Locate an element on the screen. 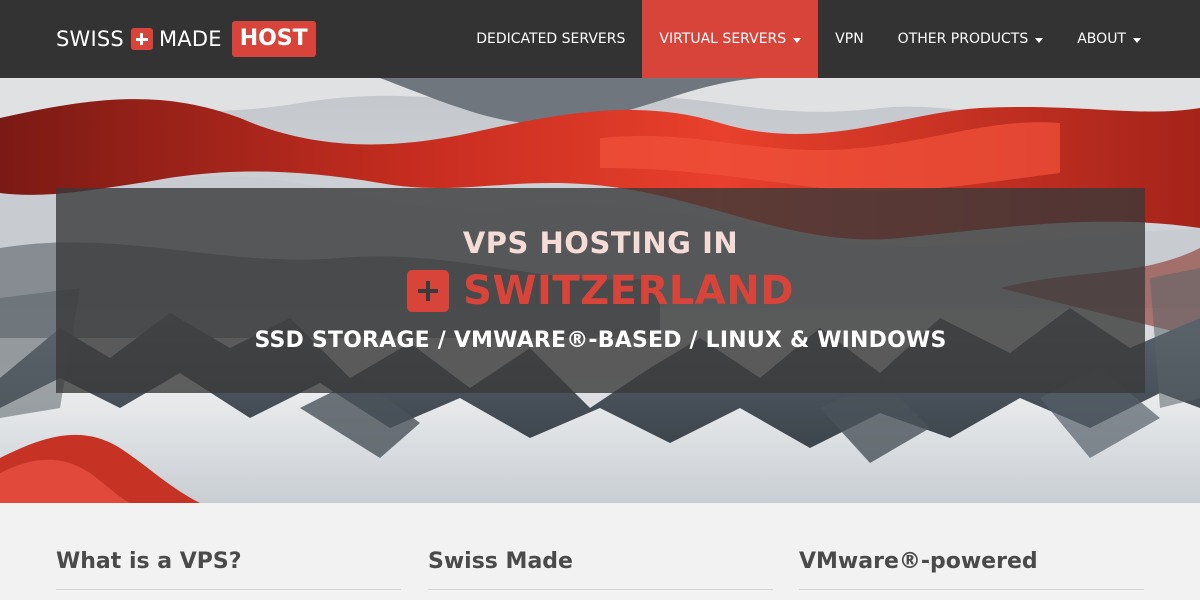  nav-item-label: OTHER PRODUCTS is located at coordinates (963, 39).